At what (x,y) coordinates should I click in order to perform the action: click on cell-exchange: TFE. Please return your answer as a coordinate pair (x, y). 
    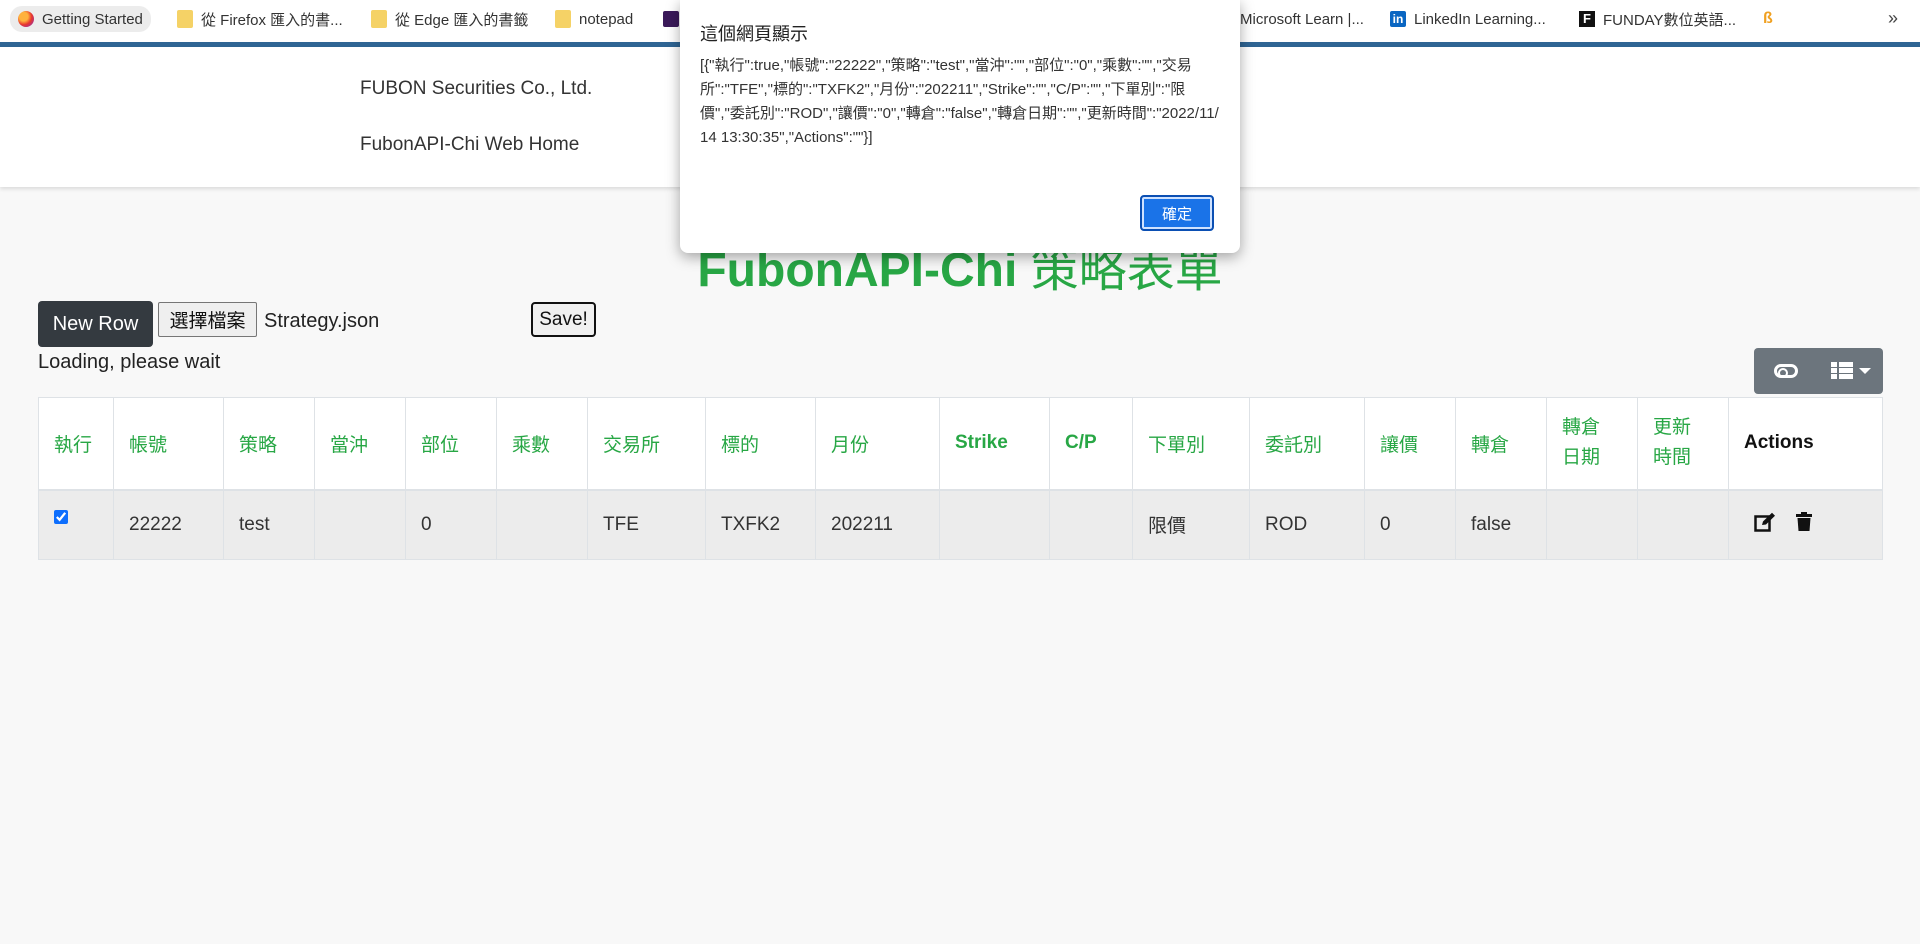
    Looking at the image, I should click on (646, 524).